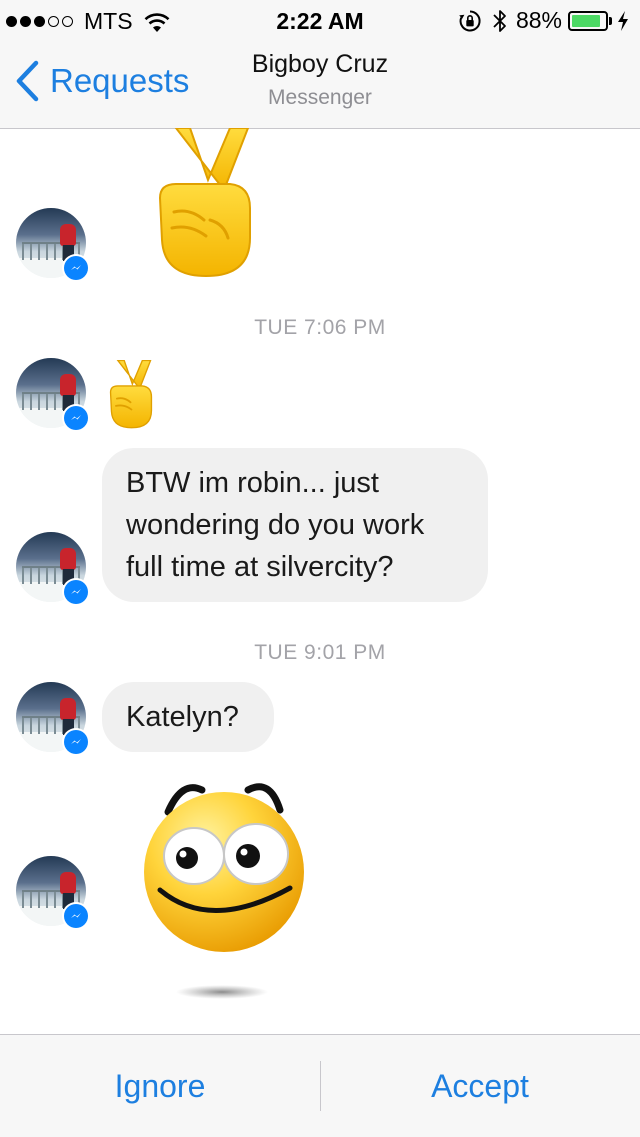  What do you see at coordinates (610, 20) in the screenshot?
I see `battery-nub` at bounding box center [610, 20].